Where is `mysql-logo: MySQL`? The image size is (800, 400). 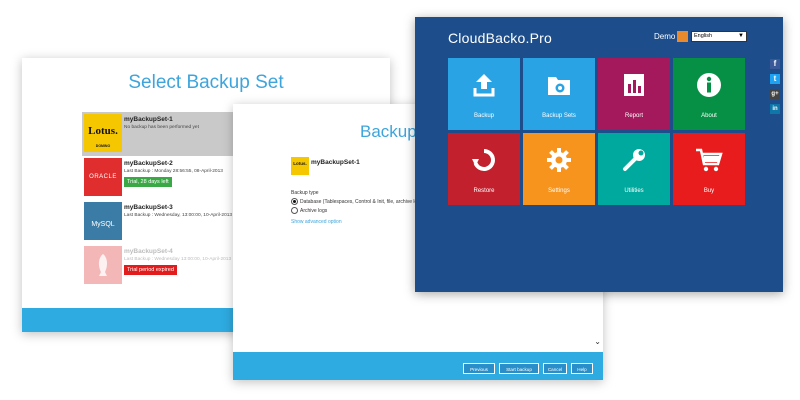
mysql-logo: MySQL is located at coordinates (103, 221).